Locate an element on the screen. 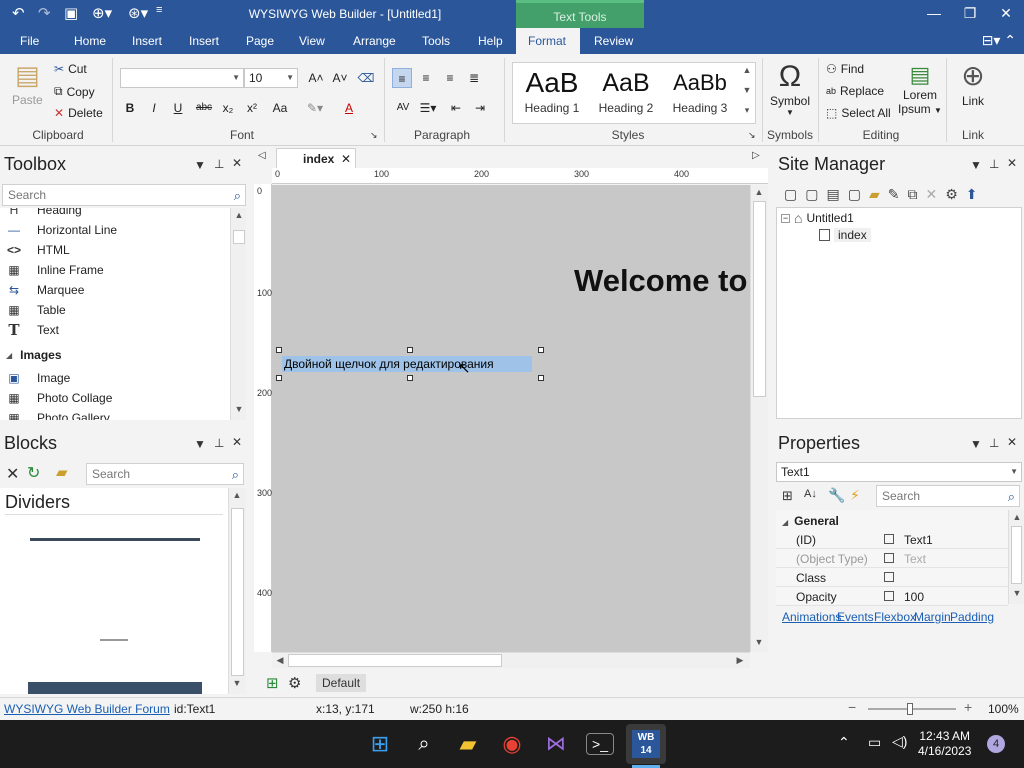 Image resolution: width=1024 pixels, height=768 pixels. select-all-button: ⬚ Select All is located at coordinates (858, 113).